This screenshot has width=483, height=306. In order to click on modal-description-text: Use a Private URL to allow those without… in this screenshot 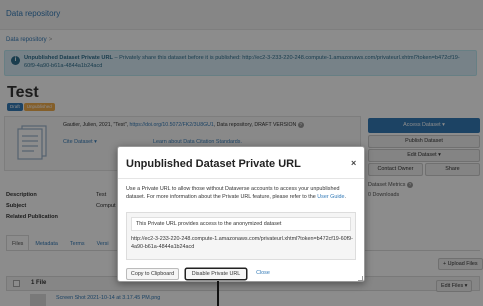, I will do `click(233, 193)`.